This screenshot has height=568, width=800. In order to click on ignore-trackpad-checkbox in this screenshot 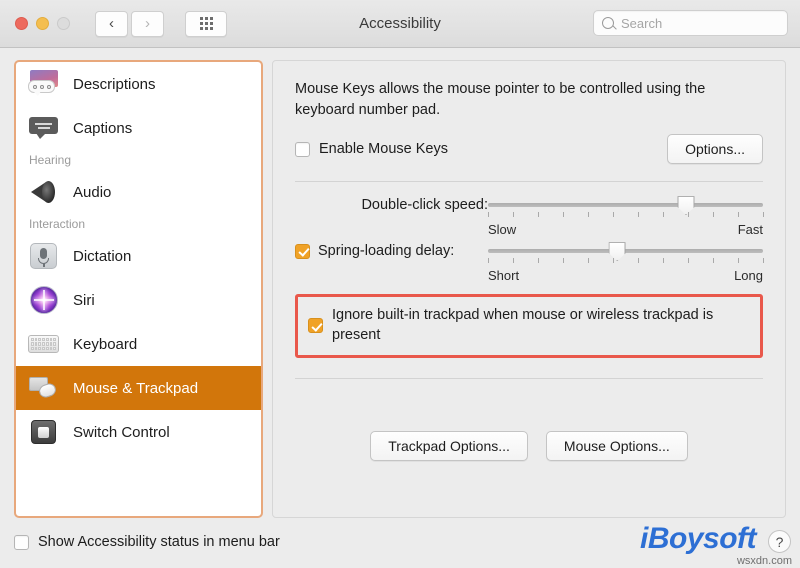, I will do `click(315, 326)`.